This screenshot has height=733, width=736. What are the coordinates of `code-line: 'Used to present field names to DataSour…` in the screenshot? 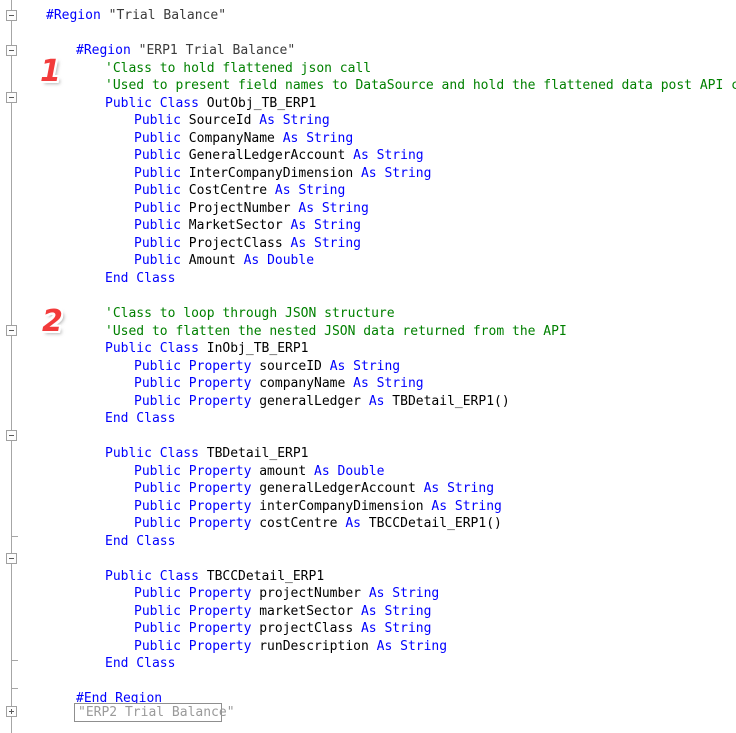 It's located at (368, 86).